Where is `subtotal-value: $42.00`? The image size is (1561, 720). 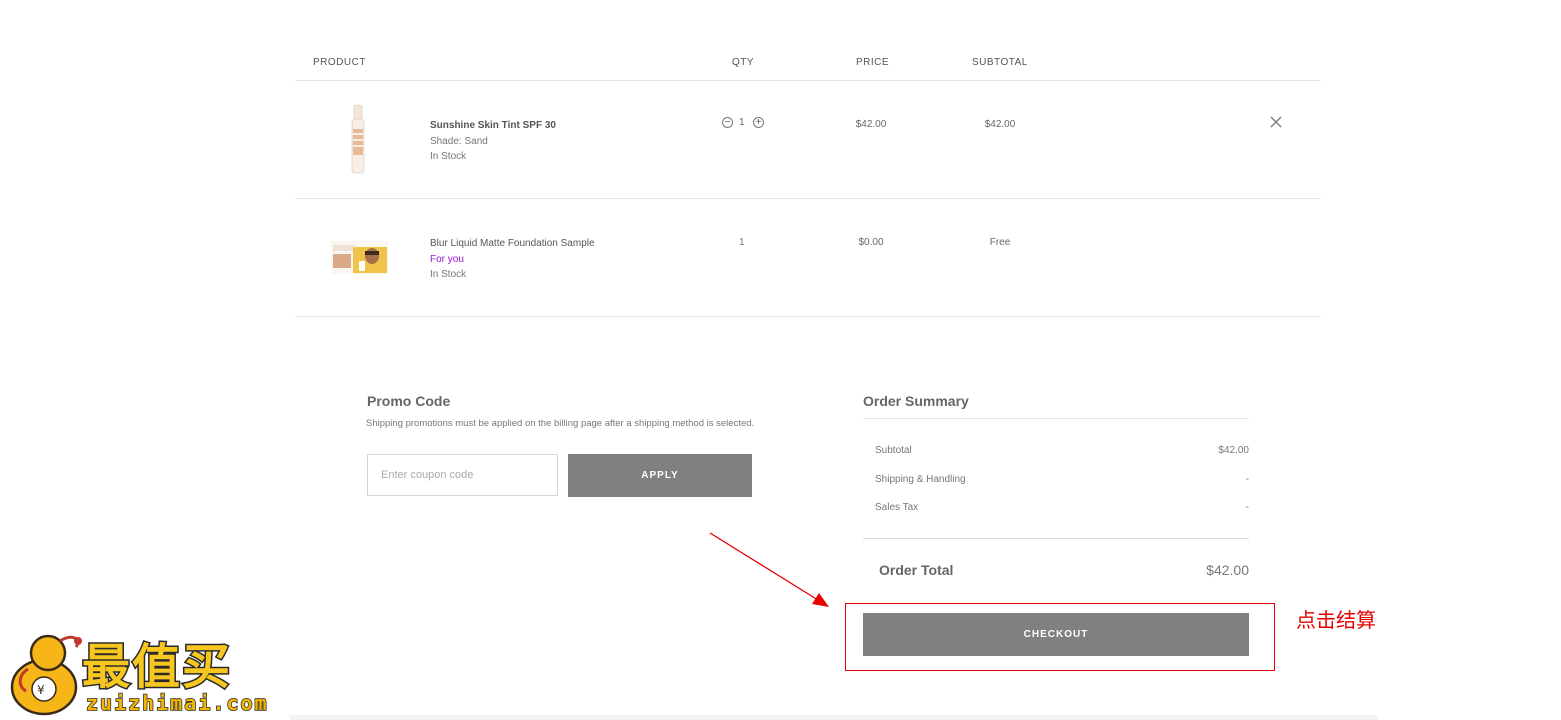
subtotal-value: $42.00 is located at coordinates (1000, 124).